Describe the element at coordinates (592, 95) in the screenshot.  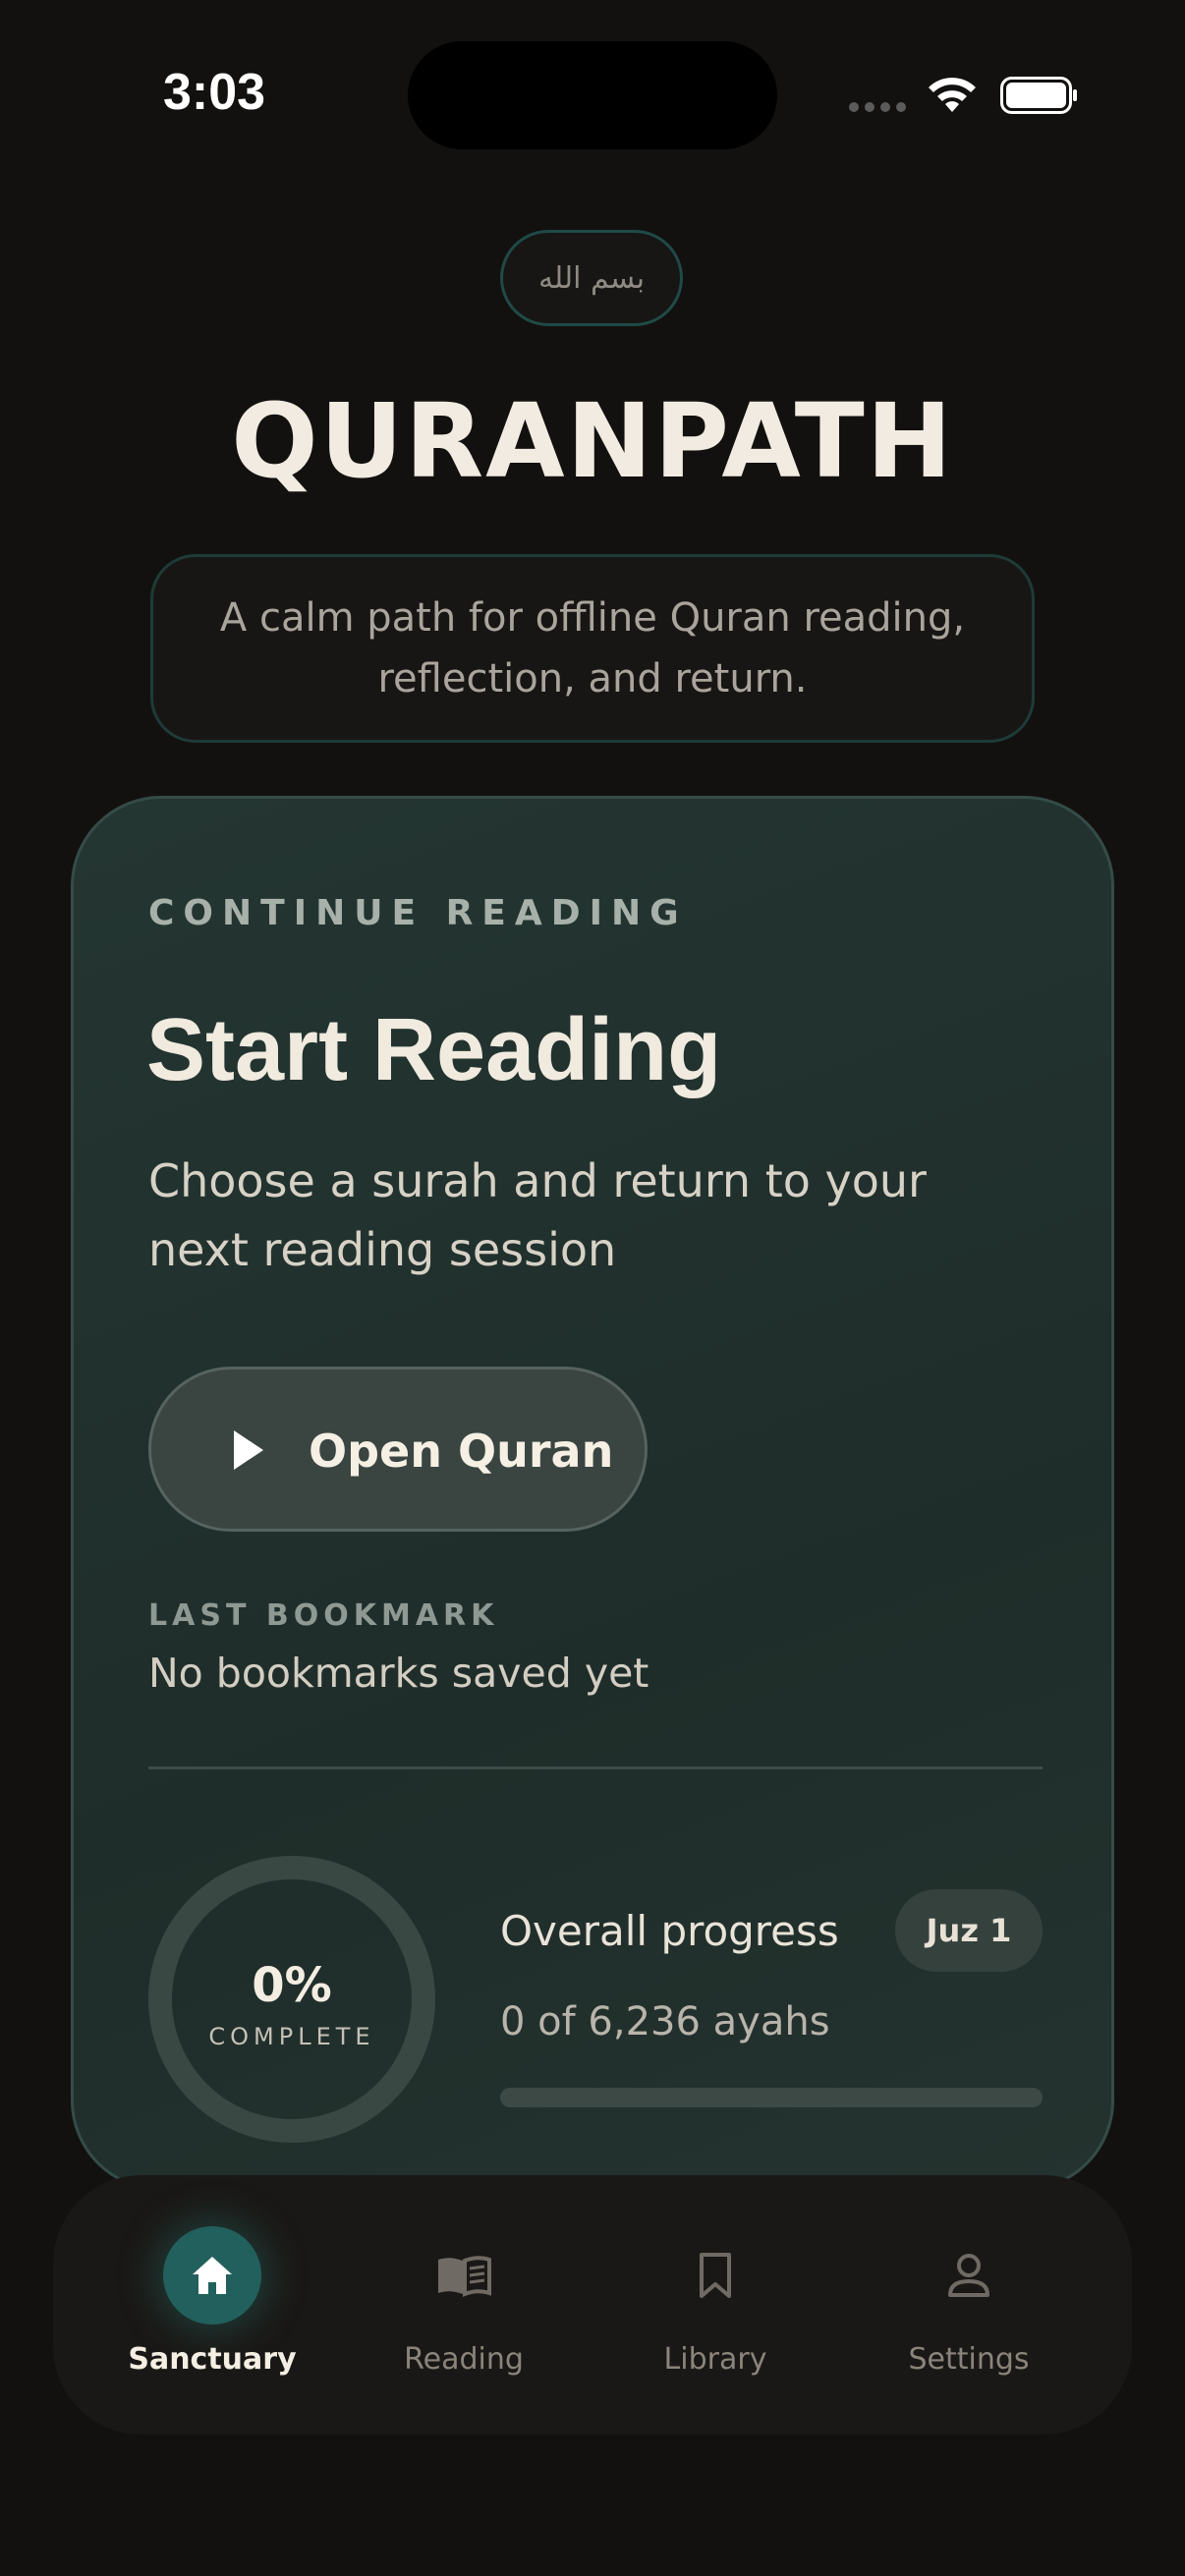
I see `dynamic-island` at that location.